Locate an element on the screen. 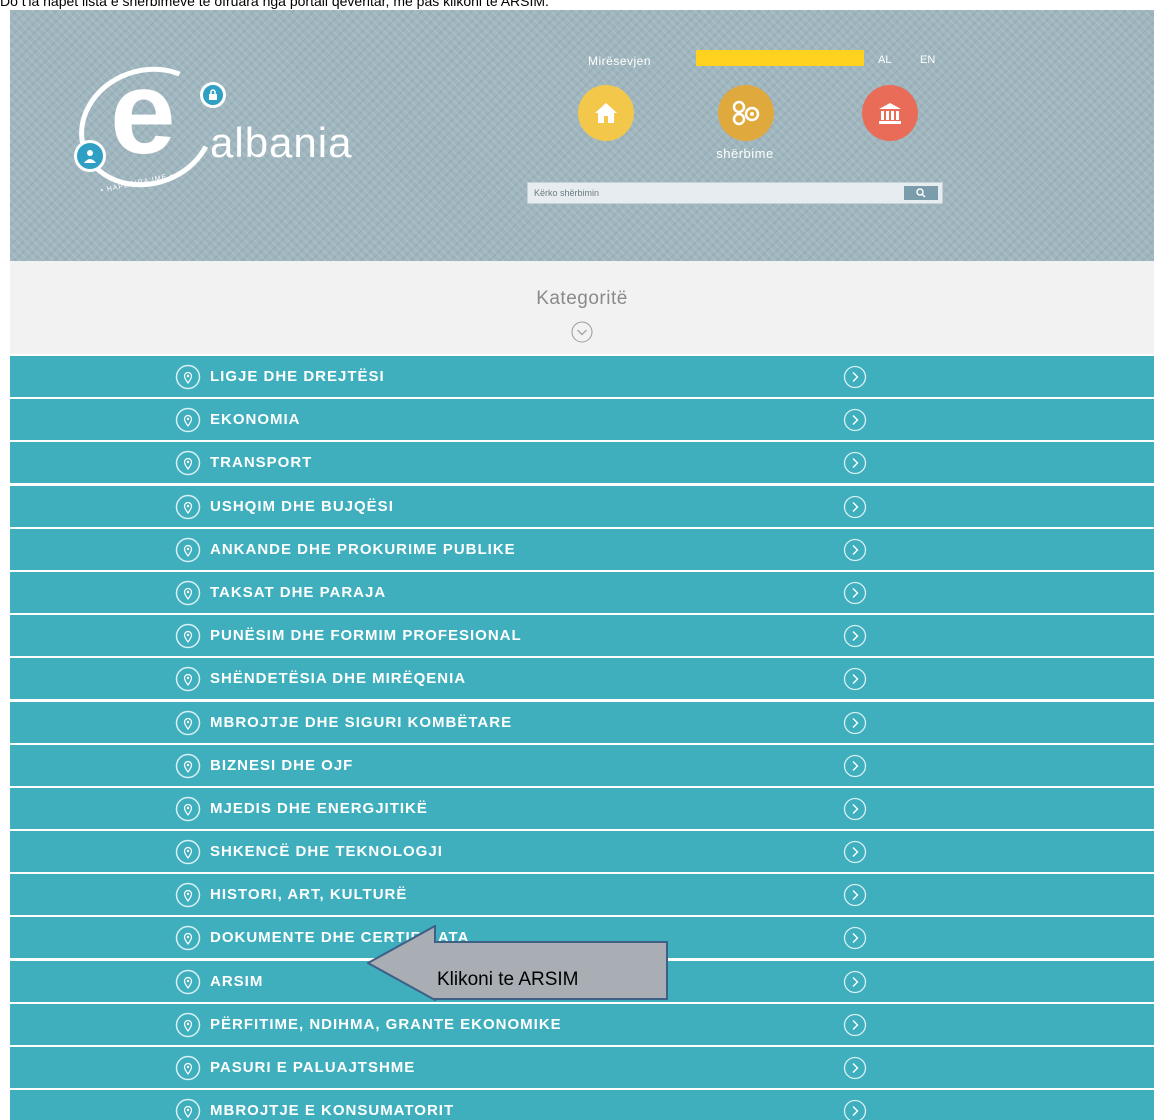  lang-al-link: AL is located at coordinates (884, 60).